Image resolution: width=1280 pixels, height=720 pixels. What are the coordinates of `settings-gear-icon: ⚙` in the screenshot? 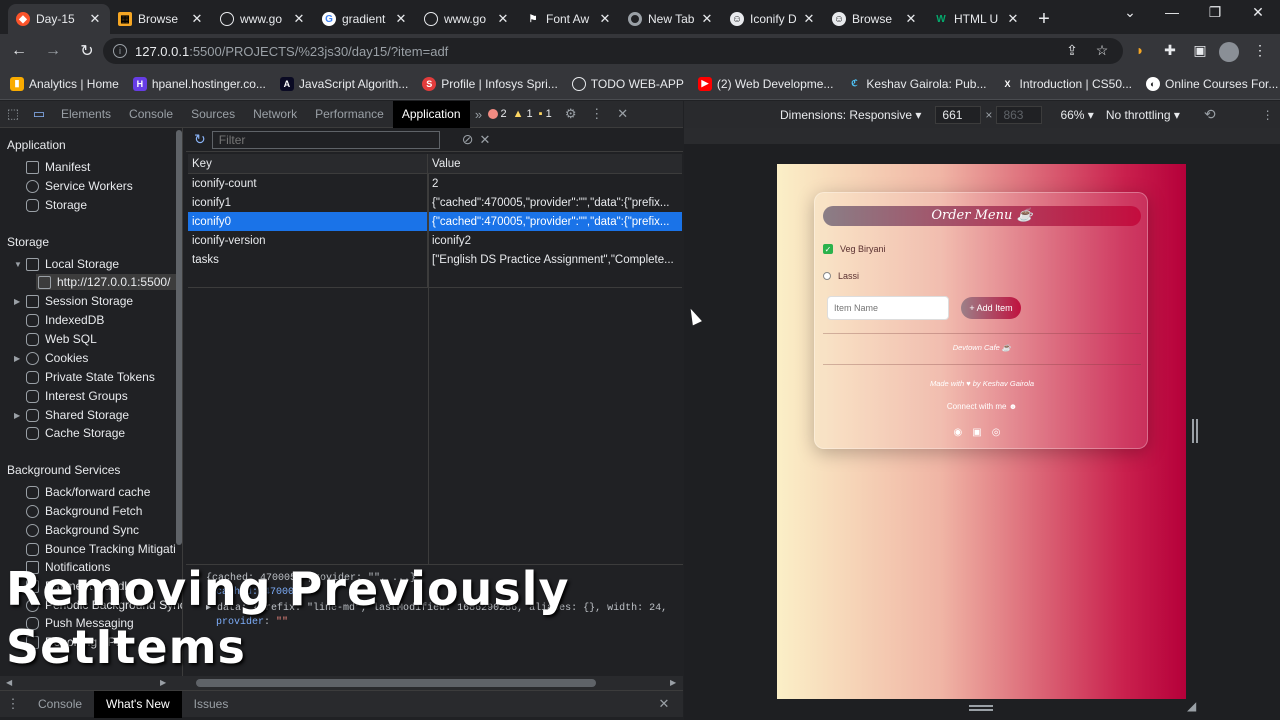 It's located at (571, 114).